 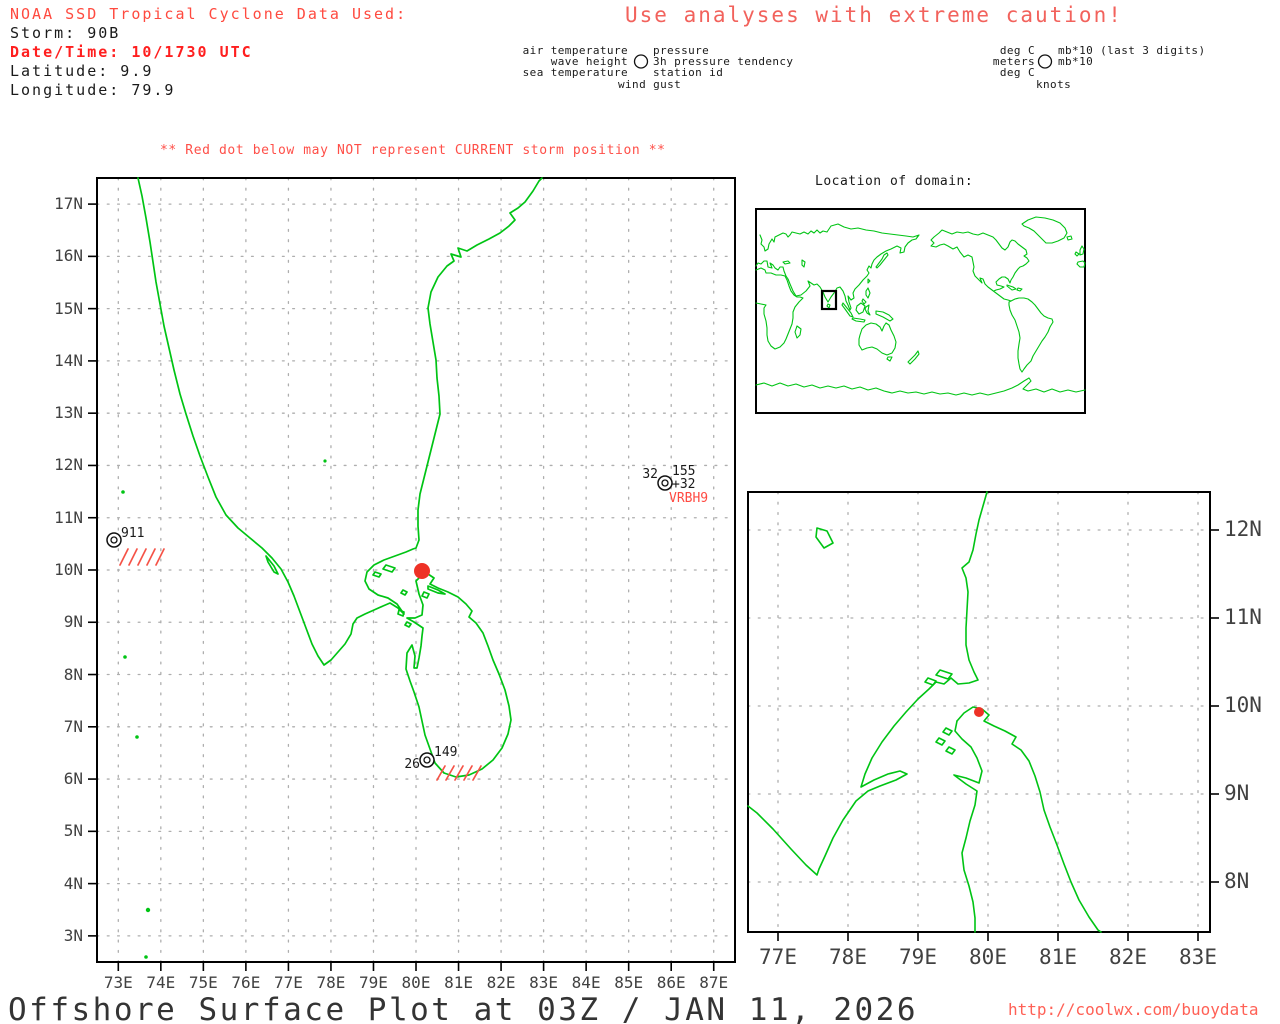 I want to click on world-coastline-africa, so click(x=779, y=308).